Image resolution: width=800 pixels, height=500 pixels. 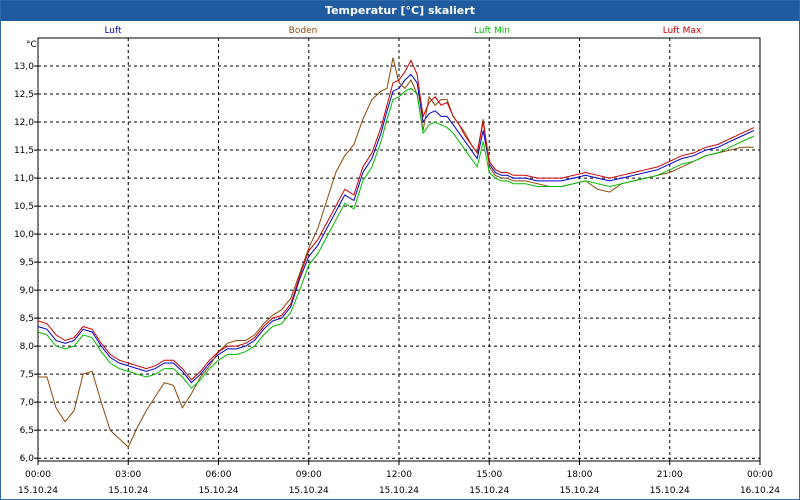 What do you see at coordinates (24, 179) in the screenshot?
I see `y-tick-label: 11,0` at bounding box center [24, 179].